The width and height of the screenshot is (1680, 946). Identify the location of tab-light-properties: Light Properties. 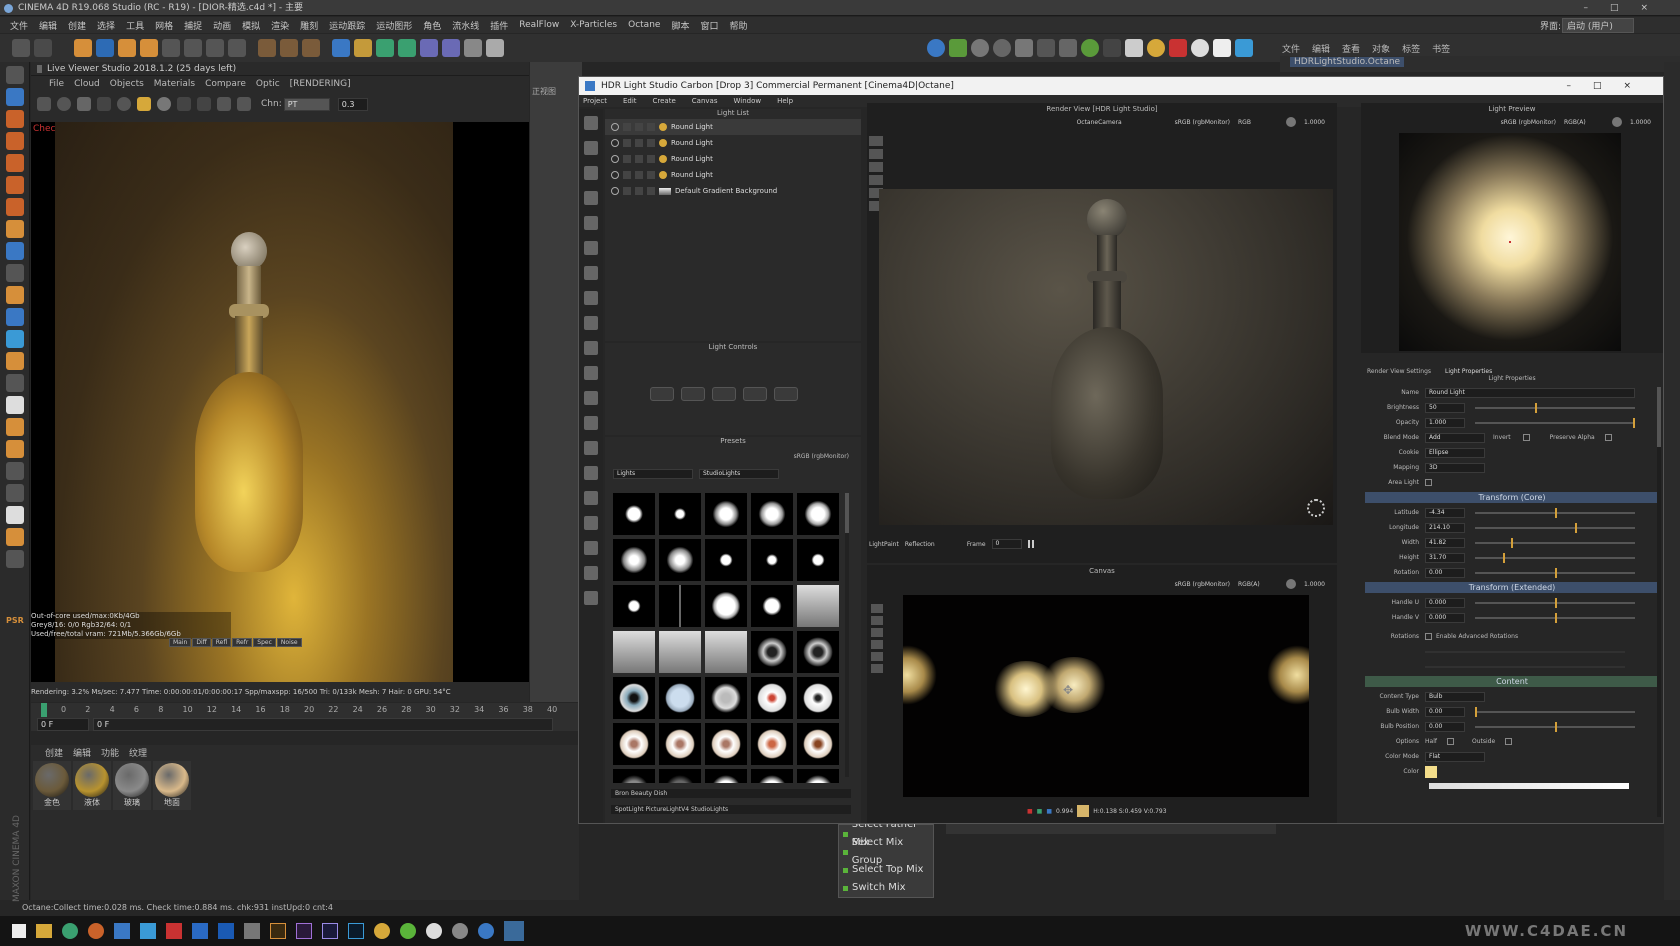
(1468, 371).